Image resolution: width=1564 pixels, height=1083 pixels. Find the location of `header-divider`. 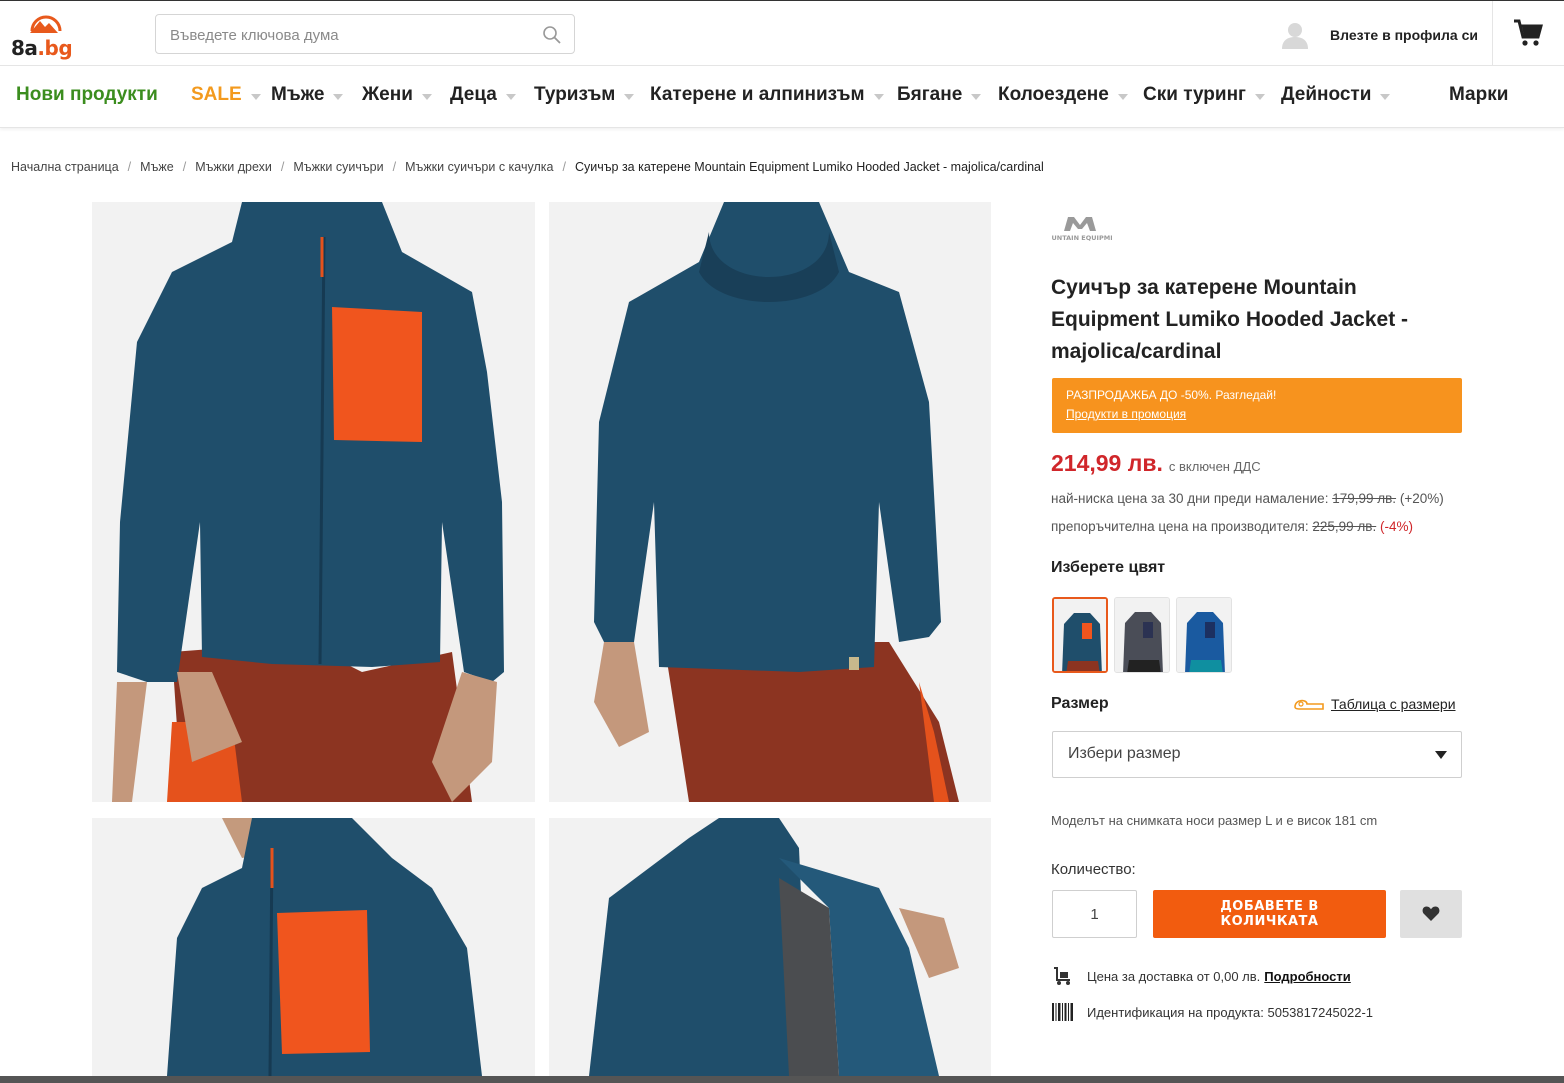

header-divider is located at coordinates (1492, 34).